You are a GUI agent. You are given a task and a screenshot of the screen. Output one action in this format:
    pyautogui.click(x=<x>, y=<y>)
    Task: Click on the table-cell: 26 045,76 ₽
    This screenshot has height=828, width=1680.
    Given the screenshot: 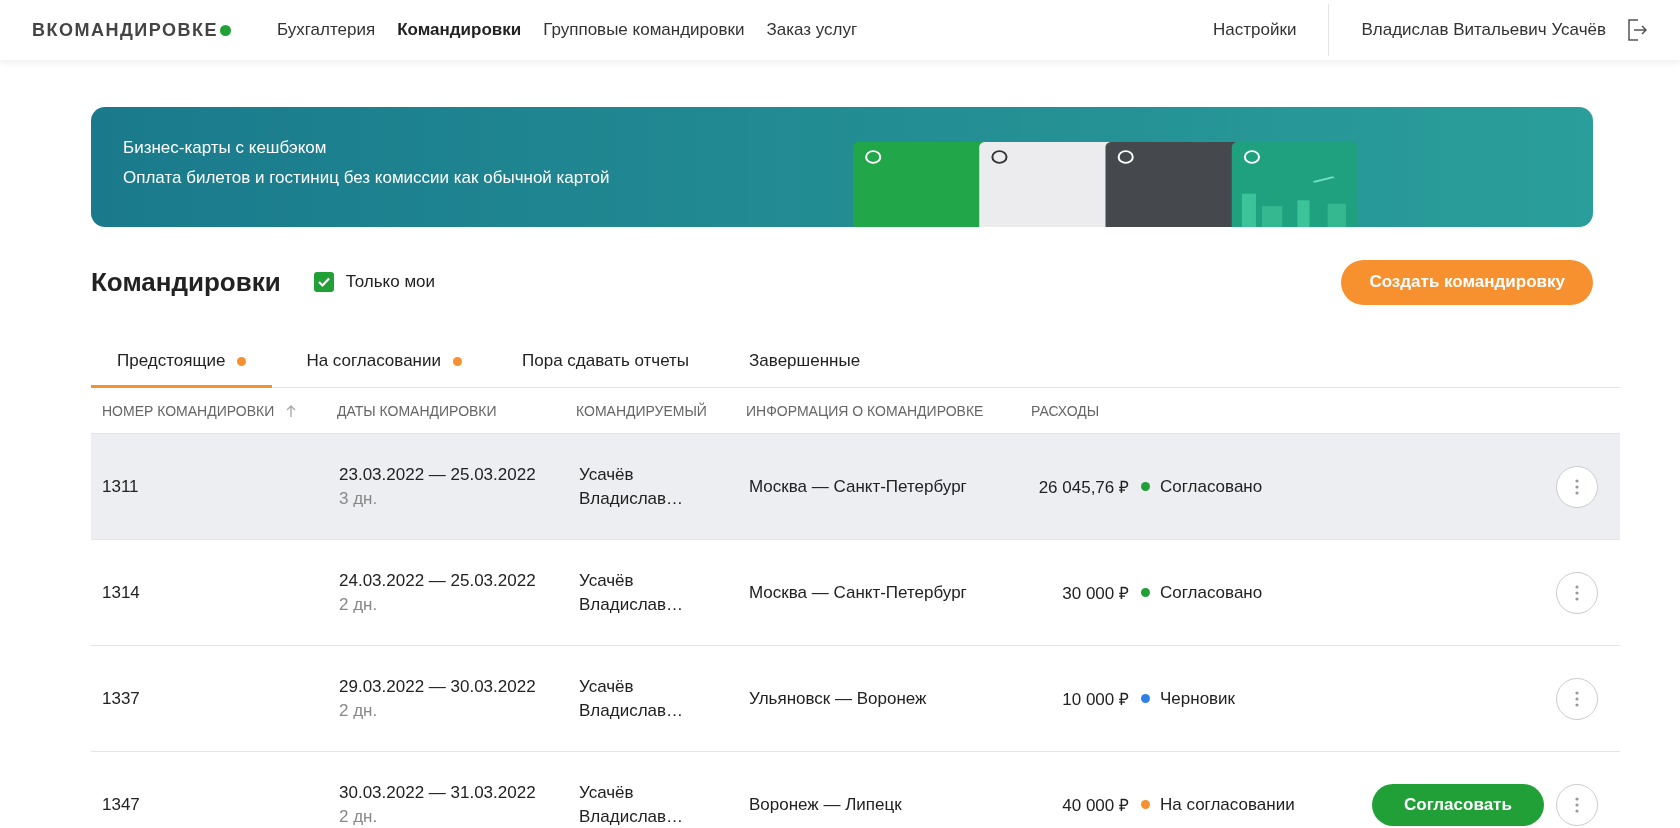 What is the action you would take?
    pyautogui.click(x=1083, y=487)
    